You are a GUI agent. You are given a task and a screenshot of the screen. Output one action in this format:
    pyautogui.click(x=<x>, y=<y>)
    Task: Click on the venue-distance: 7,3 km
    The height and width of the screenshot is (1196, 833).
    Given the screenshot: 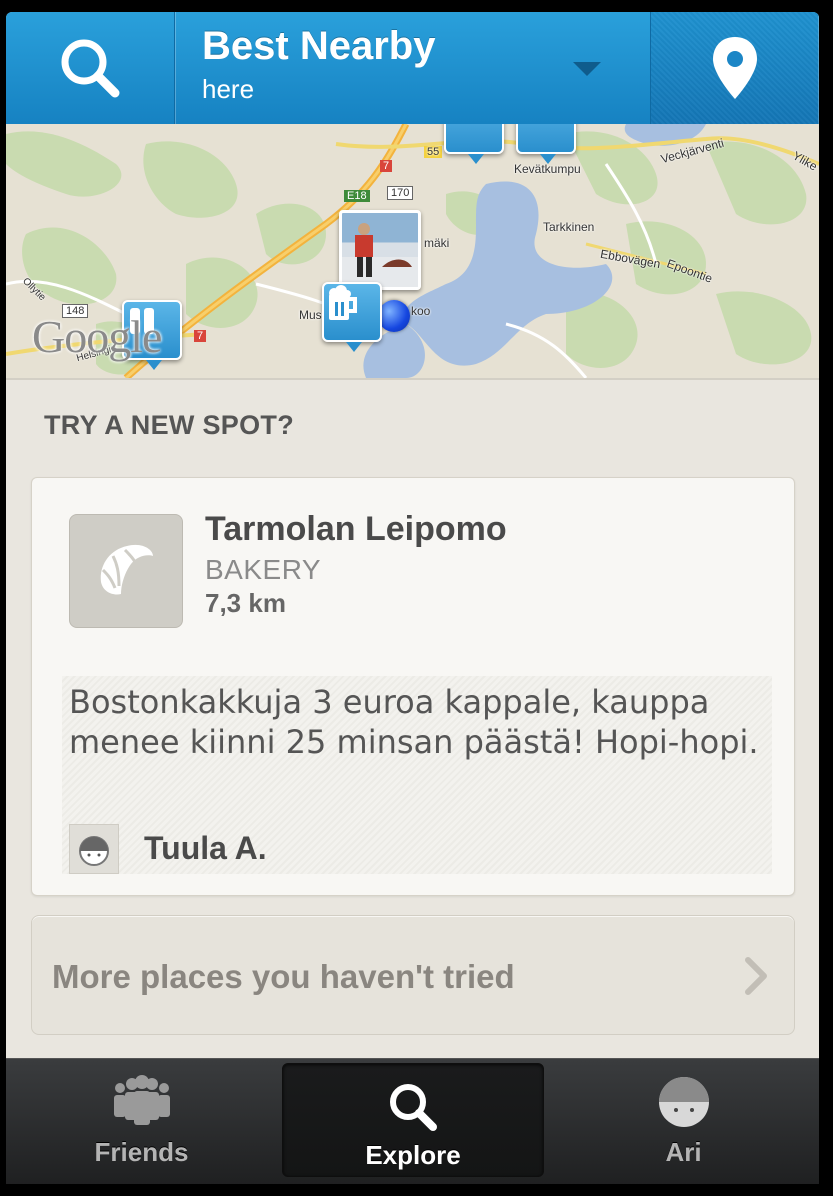 What is the action you would take?
    pyautogui.click(x=245, y=603)
    